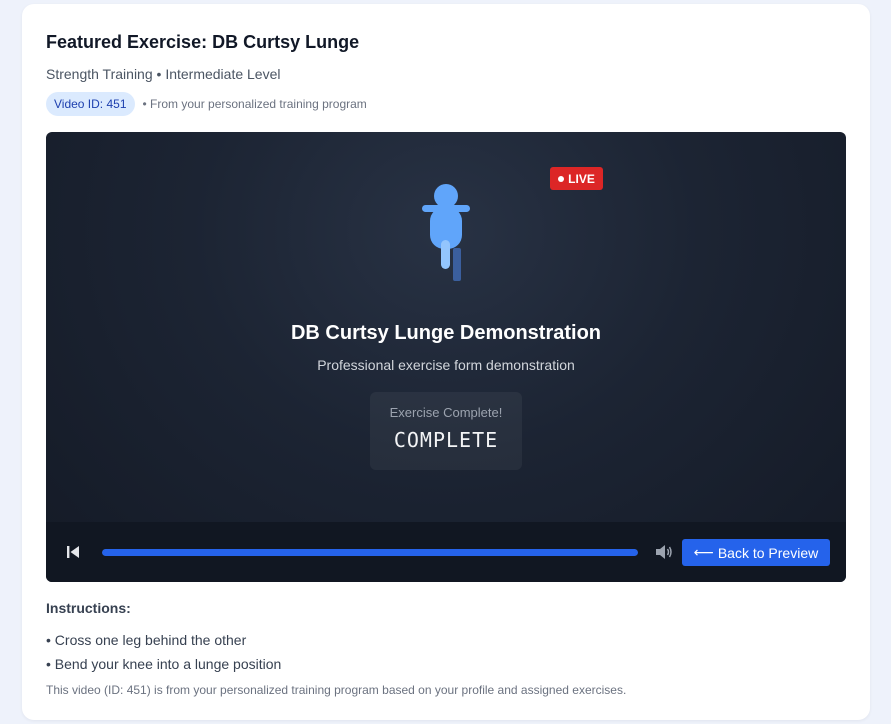 This screenshot has width=891, height=724. What do you see at coordinates (146, 640) in the screenshot?
I see `instruction-item: • Cross one leg behind the other` at bounding box center [146, 640].